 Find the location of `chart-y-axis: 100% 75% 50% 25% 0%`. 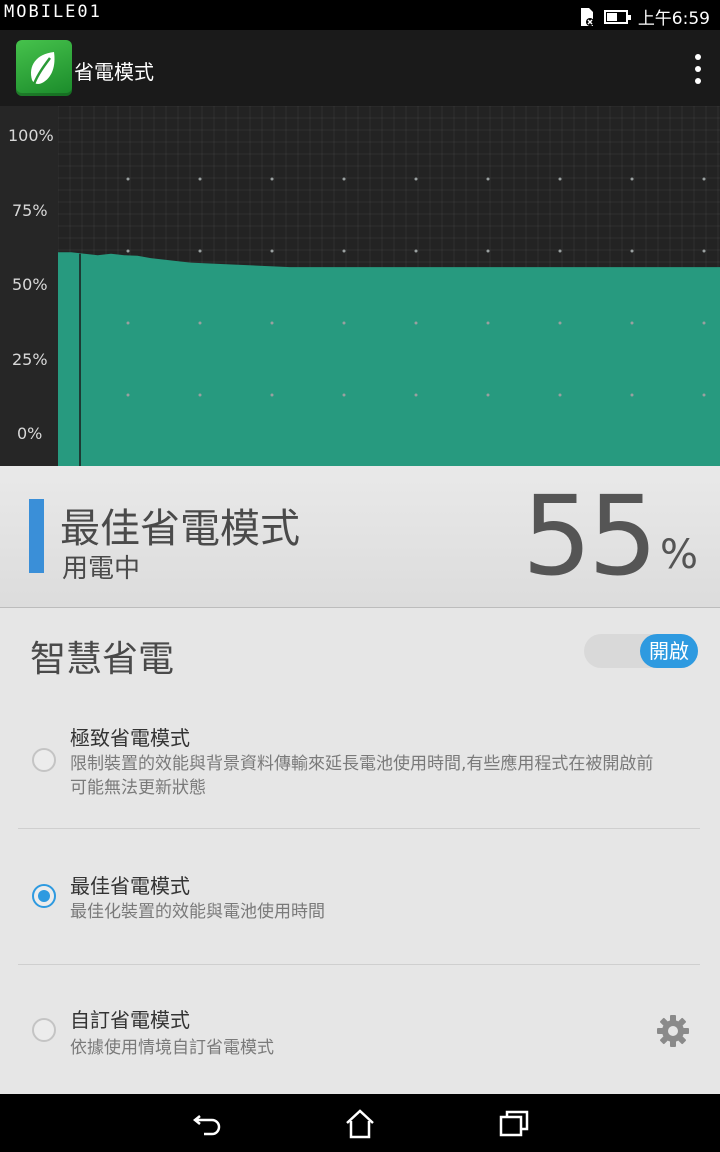

chart-y-axis: 100% 75% 50% 25% 0% is located at coordinates (29, 286).